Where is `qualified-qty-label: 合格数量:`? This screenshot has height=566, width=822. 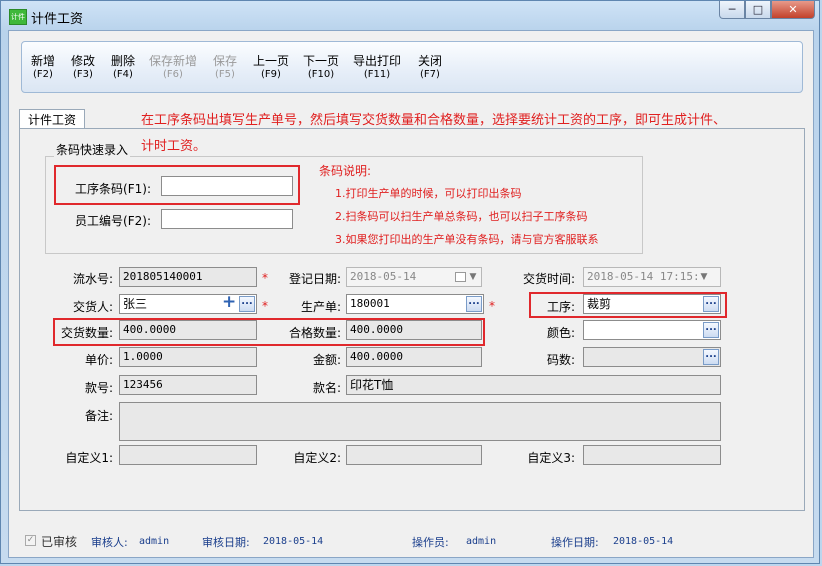
qualified-qty-label: 合格数量: is located at coordinates (314, 333).